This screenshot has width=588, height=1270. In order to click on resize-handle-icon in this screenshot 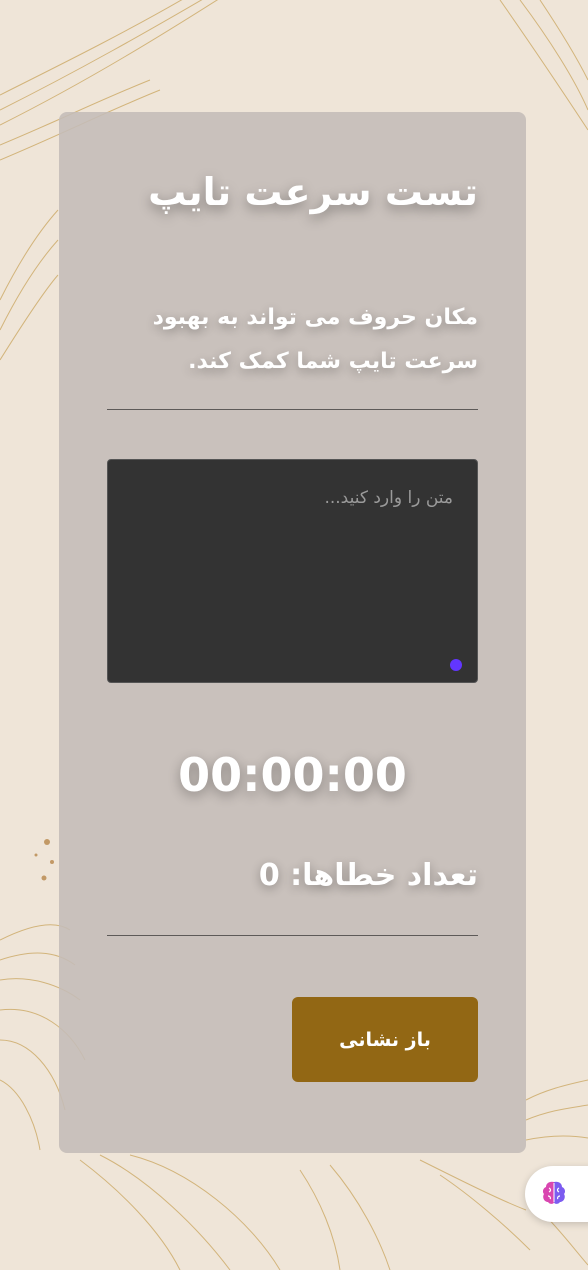, I will do `click(456, 665)`.